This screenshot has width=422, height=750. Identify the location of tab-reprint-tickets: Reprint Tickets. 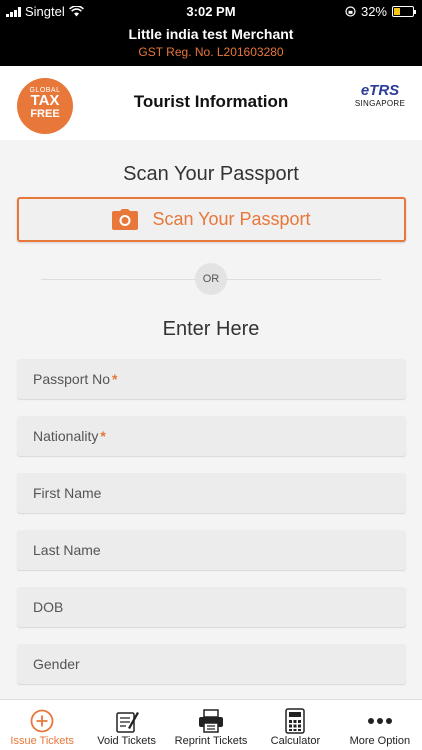
(211, 725).